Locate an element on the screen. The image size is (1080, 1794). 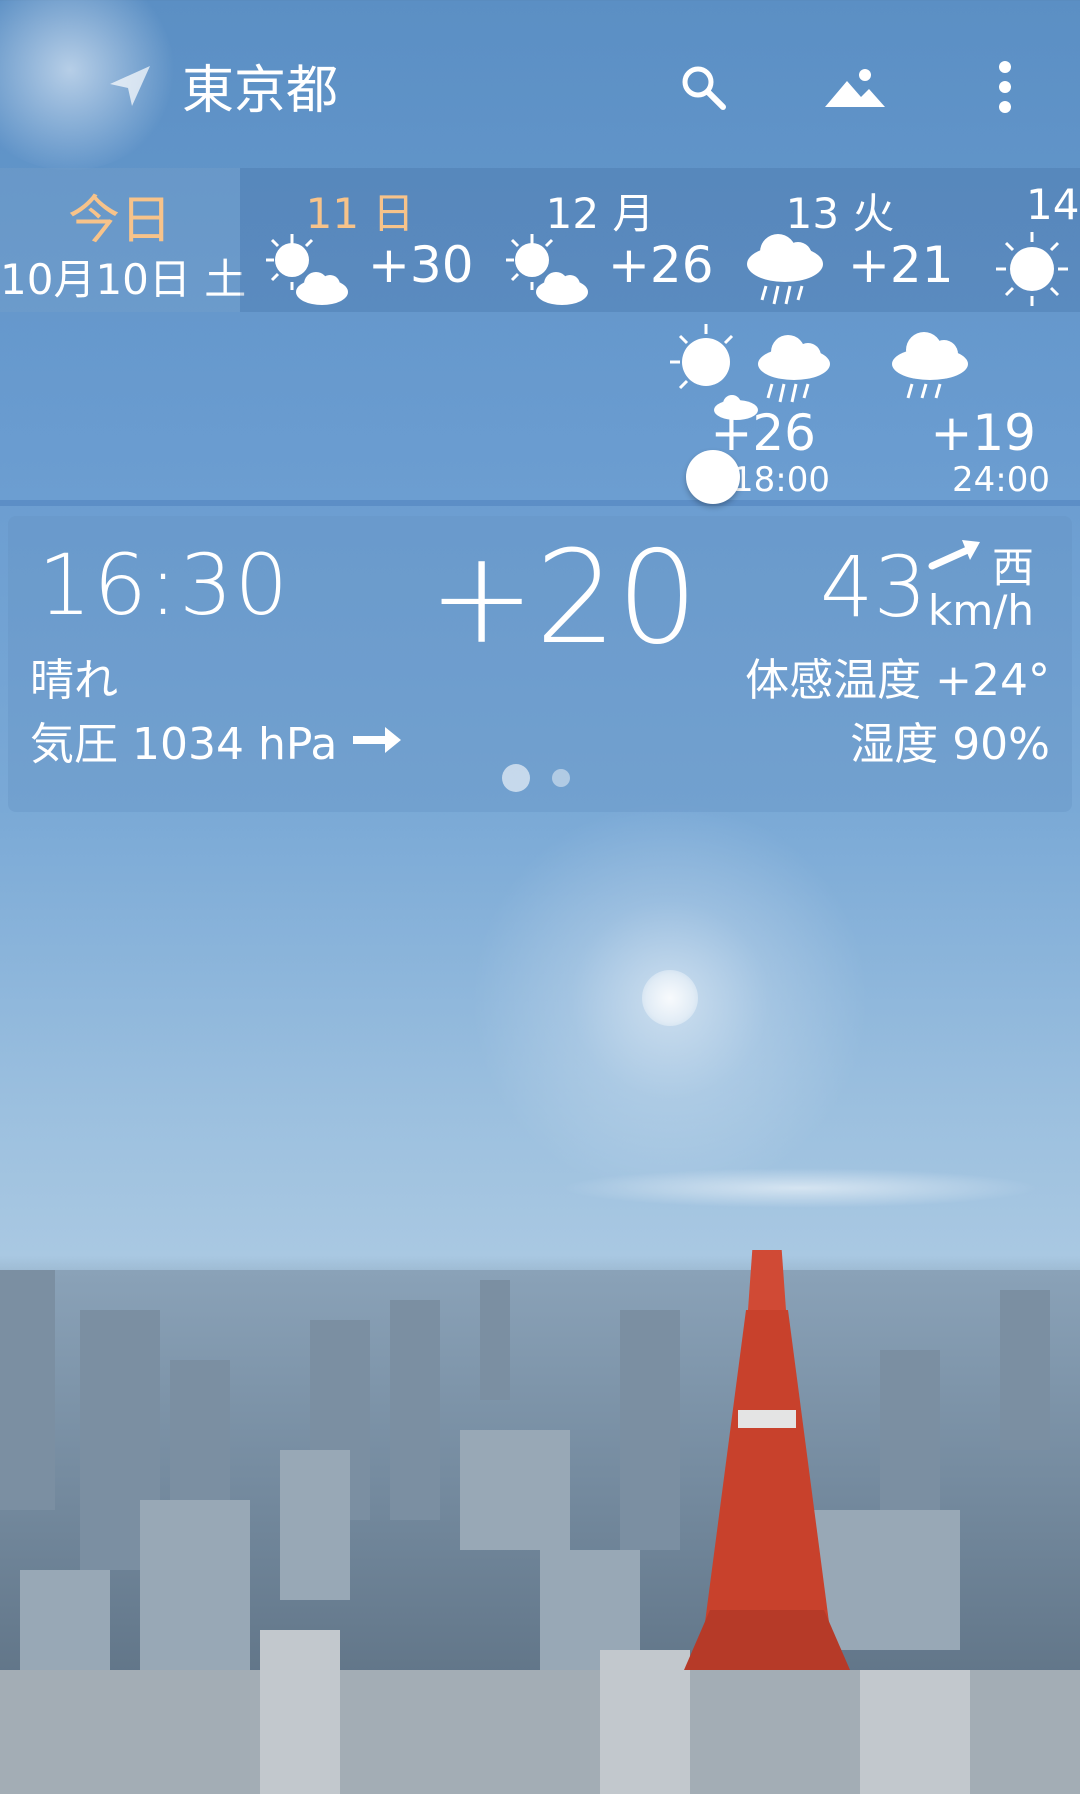
wind-unit: km/h is located at coordinates (981, 610).